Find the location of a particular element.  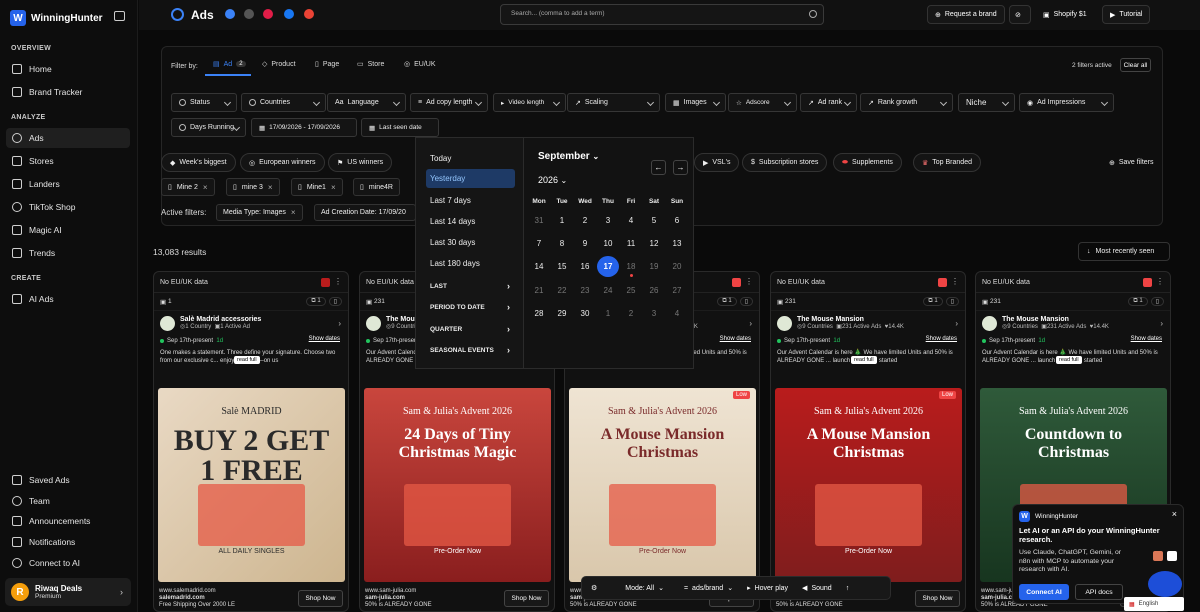

calendar-day: 6 is located at coordinates (677, 220).